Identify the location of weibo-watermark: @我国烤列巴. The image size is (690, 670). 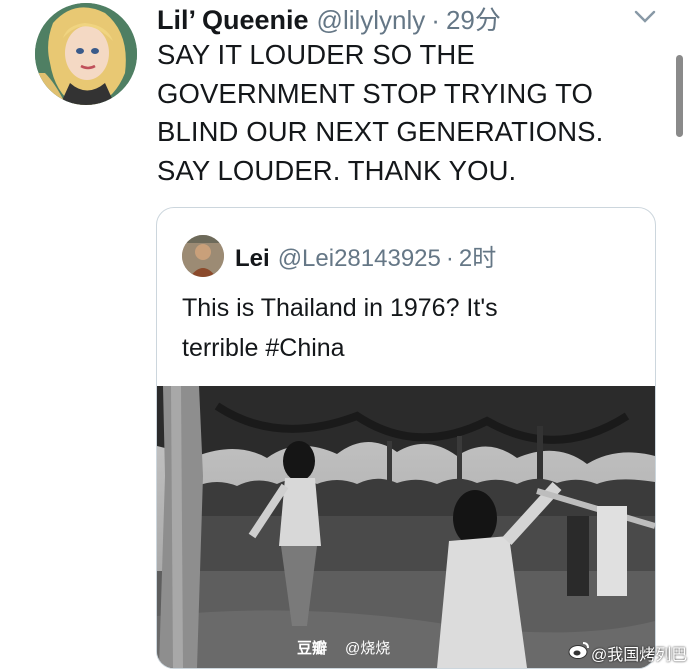
(639, 655).